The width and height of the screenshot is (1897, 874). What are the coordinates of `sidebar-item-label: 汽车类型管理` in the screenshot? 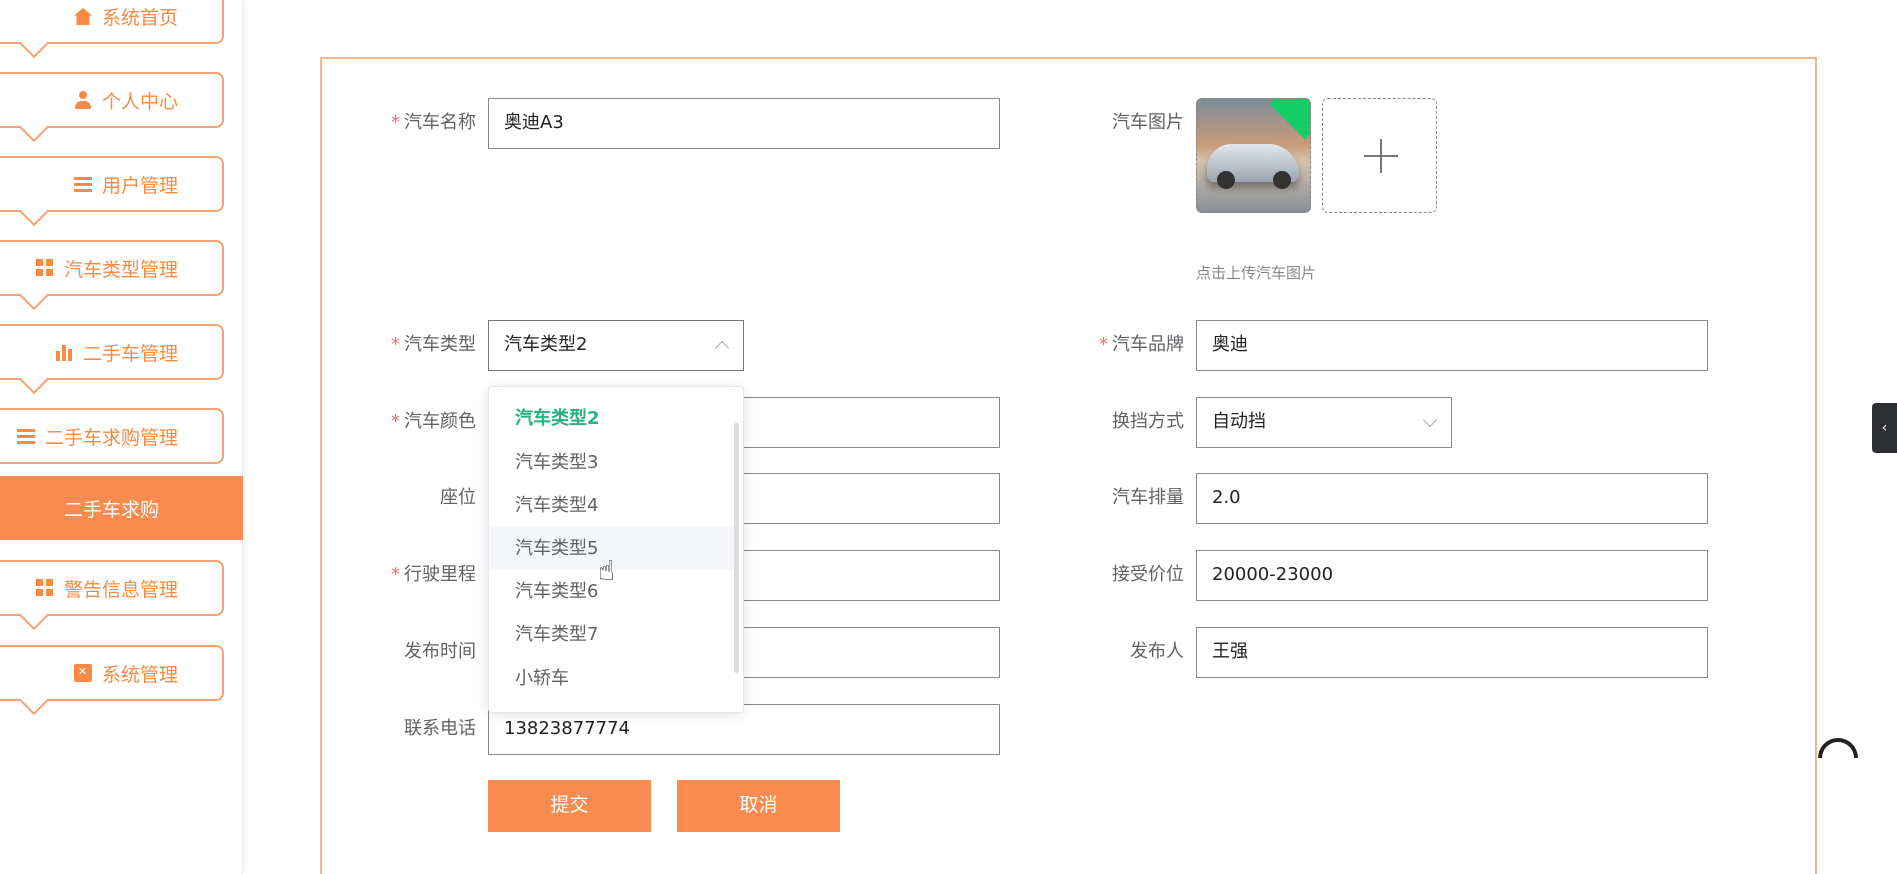 It's located at (120, 269).